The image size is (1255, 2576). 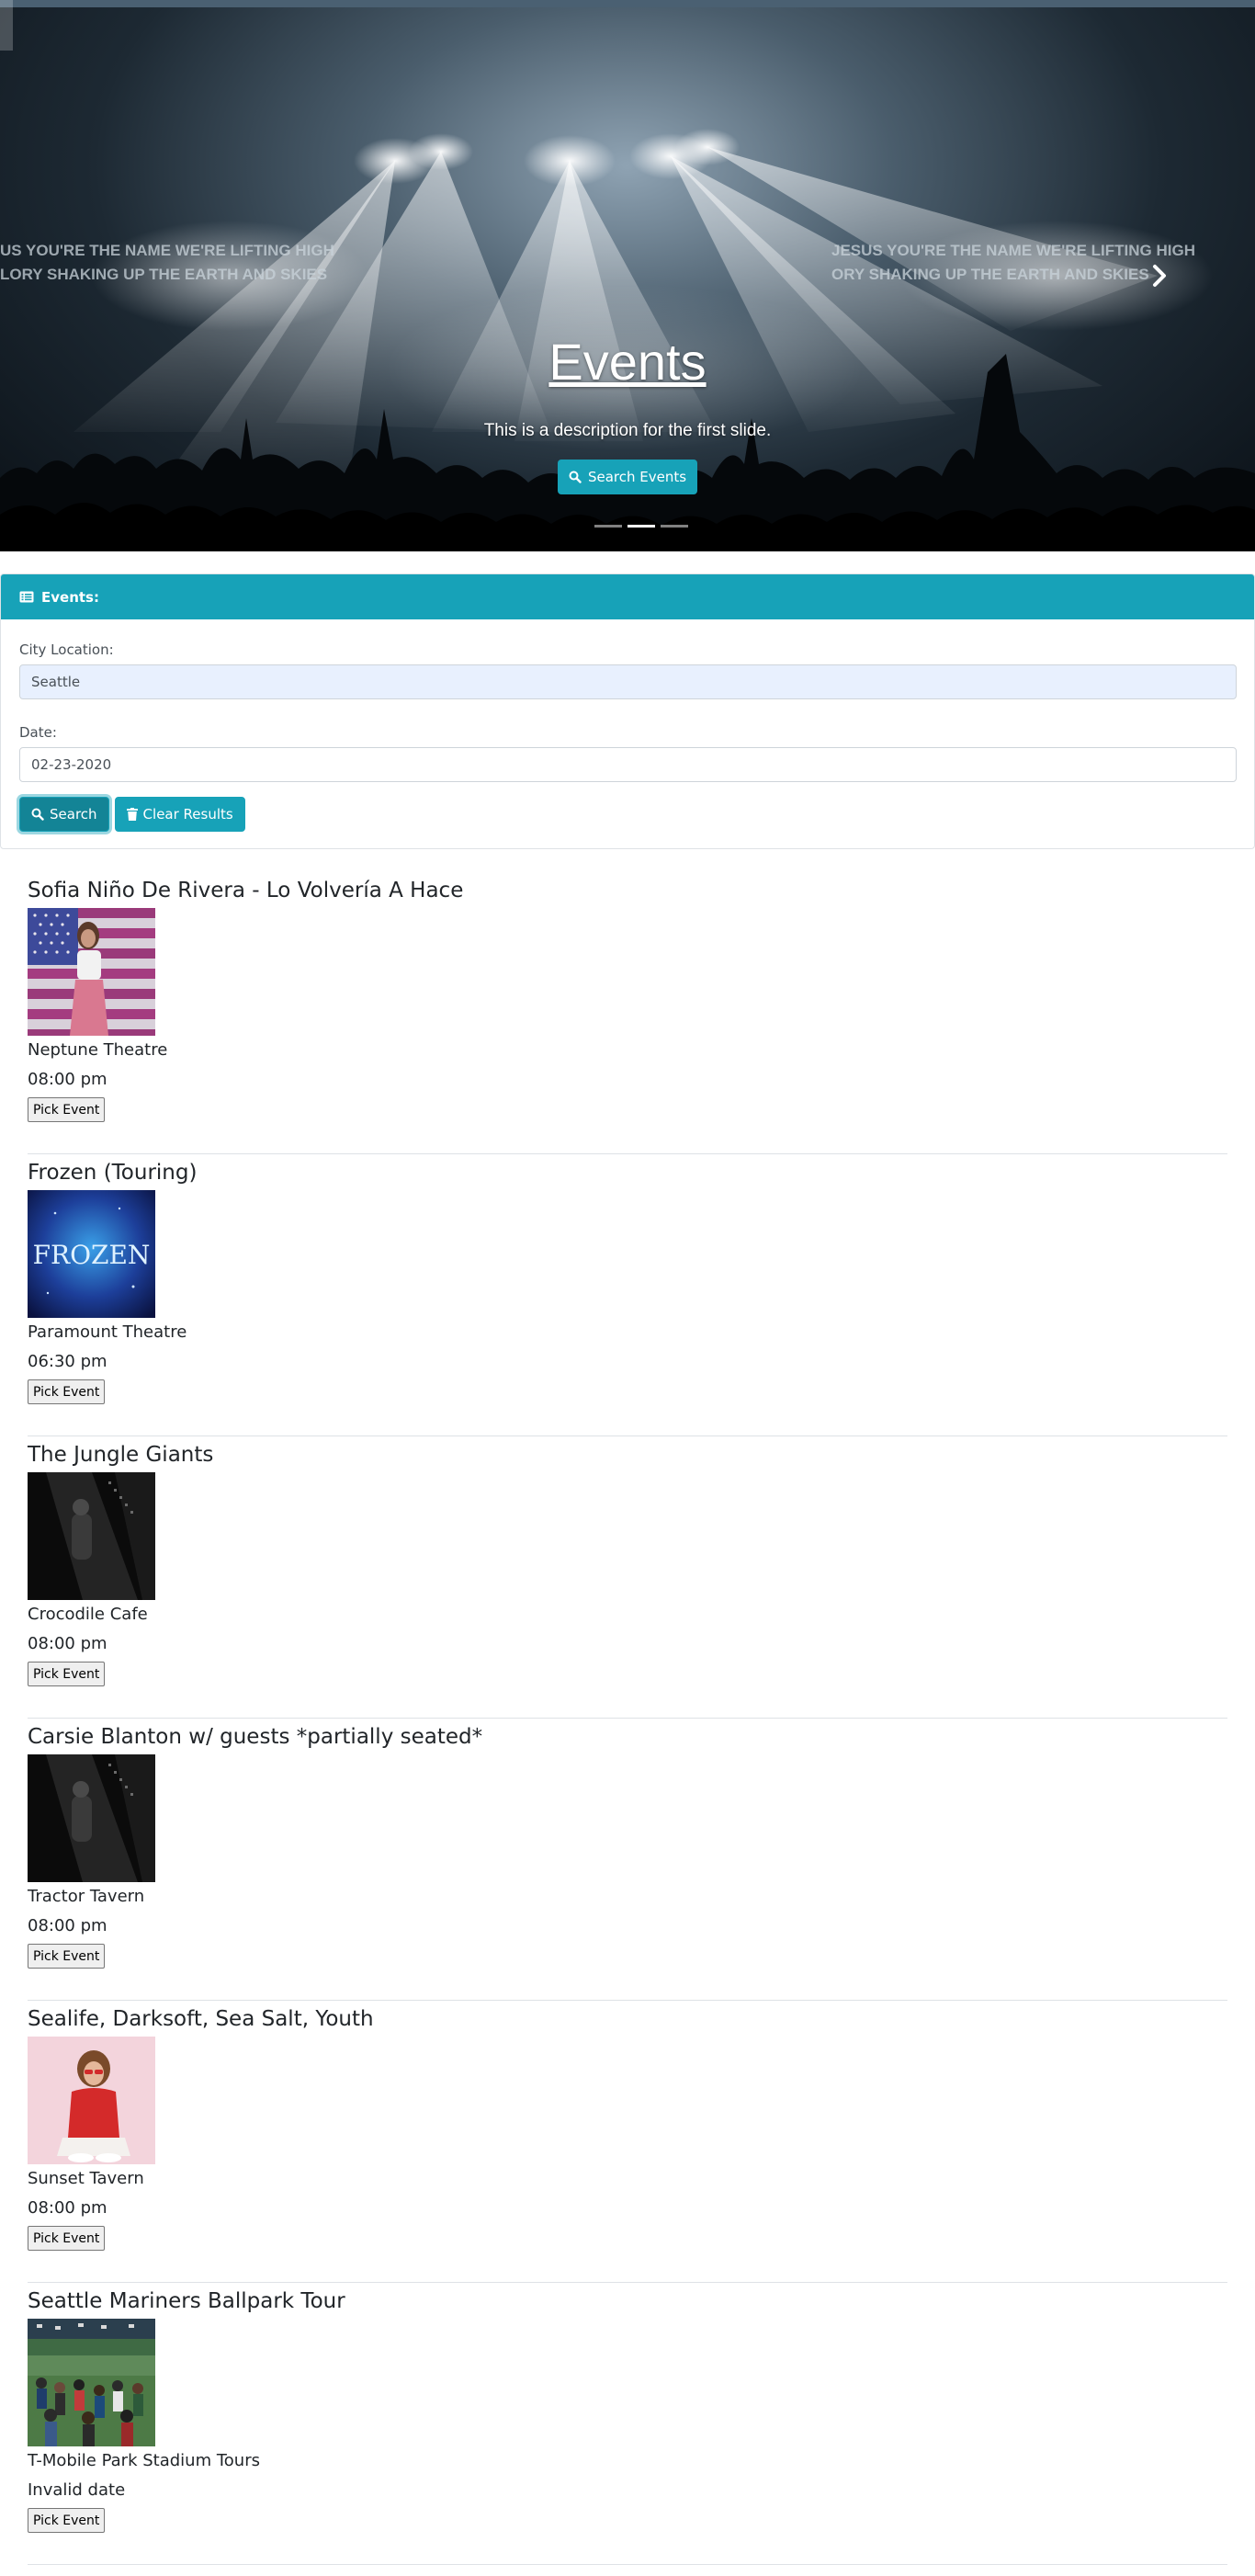 I want to click on card-header-title: Events:, so click(x=70, y=597).